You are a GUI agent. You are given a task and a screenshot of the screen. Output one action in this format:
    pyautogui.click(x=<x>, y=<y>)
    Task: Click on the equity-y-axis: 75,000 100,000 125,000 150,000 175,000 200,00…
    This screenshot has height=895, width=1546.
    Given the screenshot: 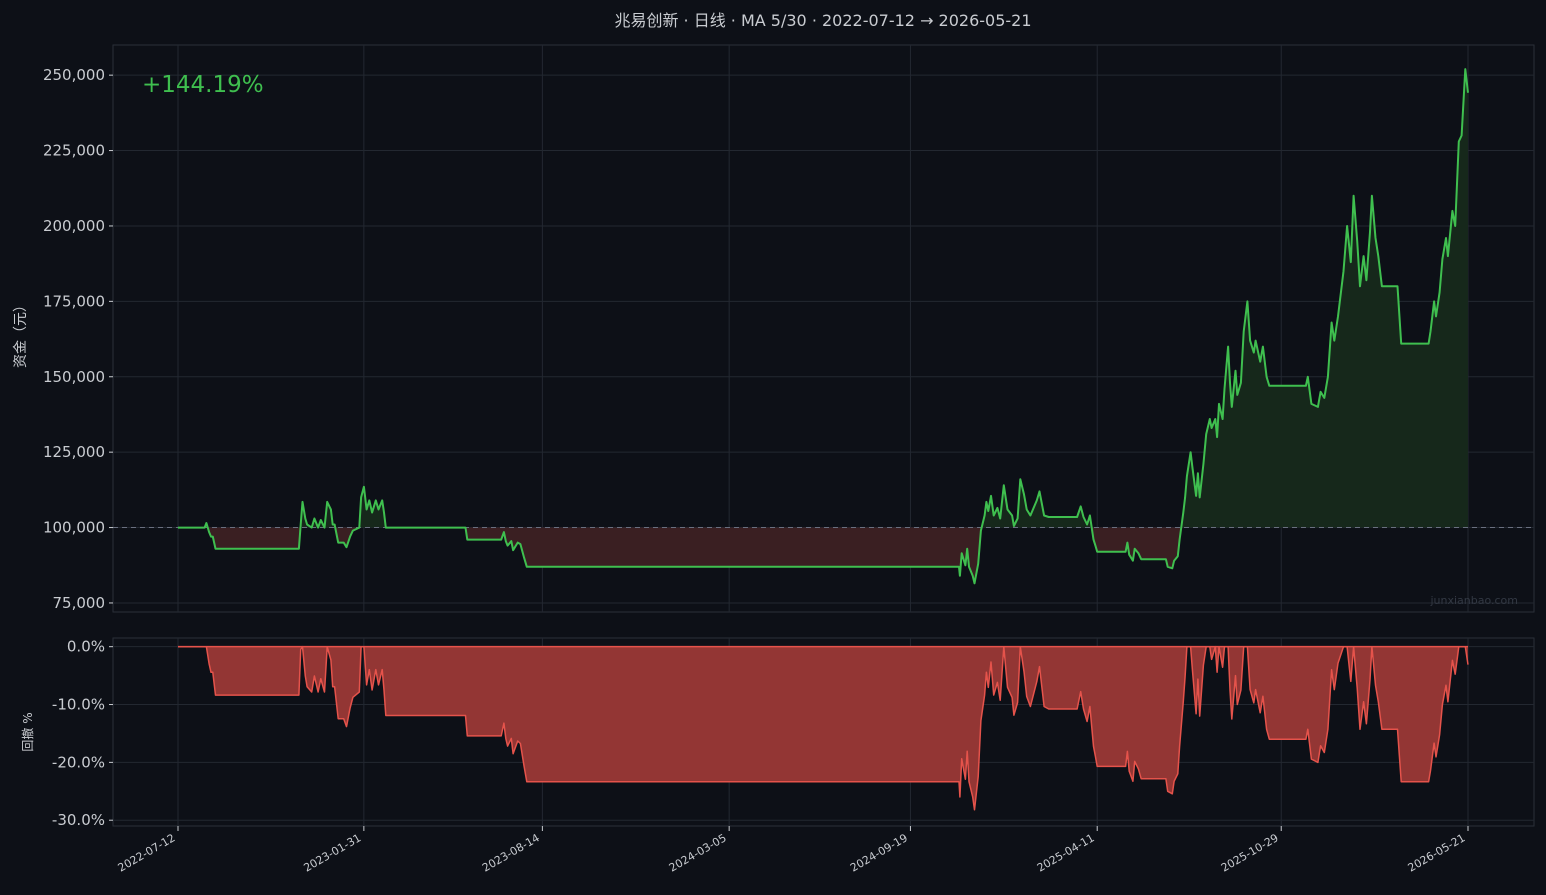 What is the action you would take?
    pyautogui.click(x=78, y=339)
    